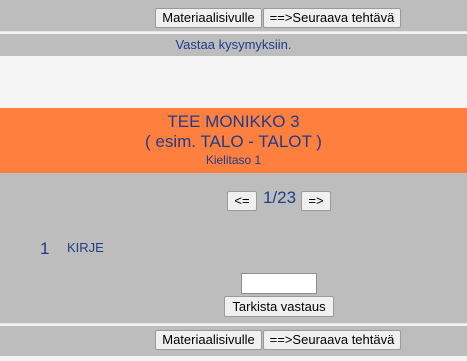  I want to click on next-question-button: =>, so click(316, 201).